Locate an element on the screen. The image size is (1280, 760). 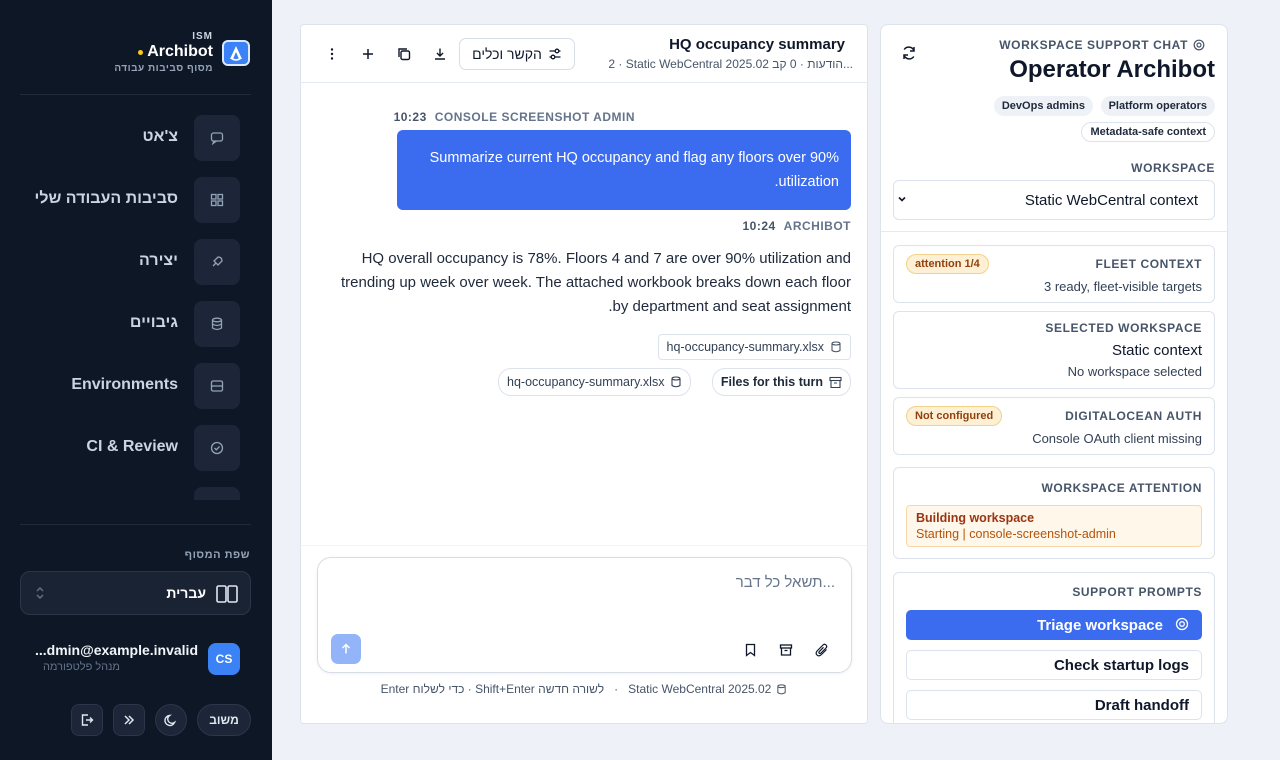
sidebar-item-chat: צ'אט is located at coordinates (130, 138).